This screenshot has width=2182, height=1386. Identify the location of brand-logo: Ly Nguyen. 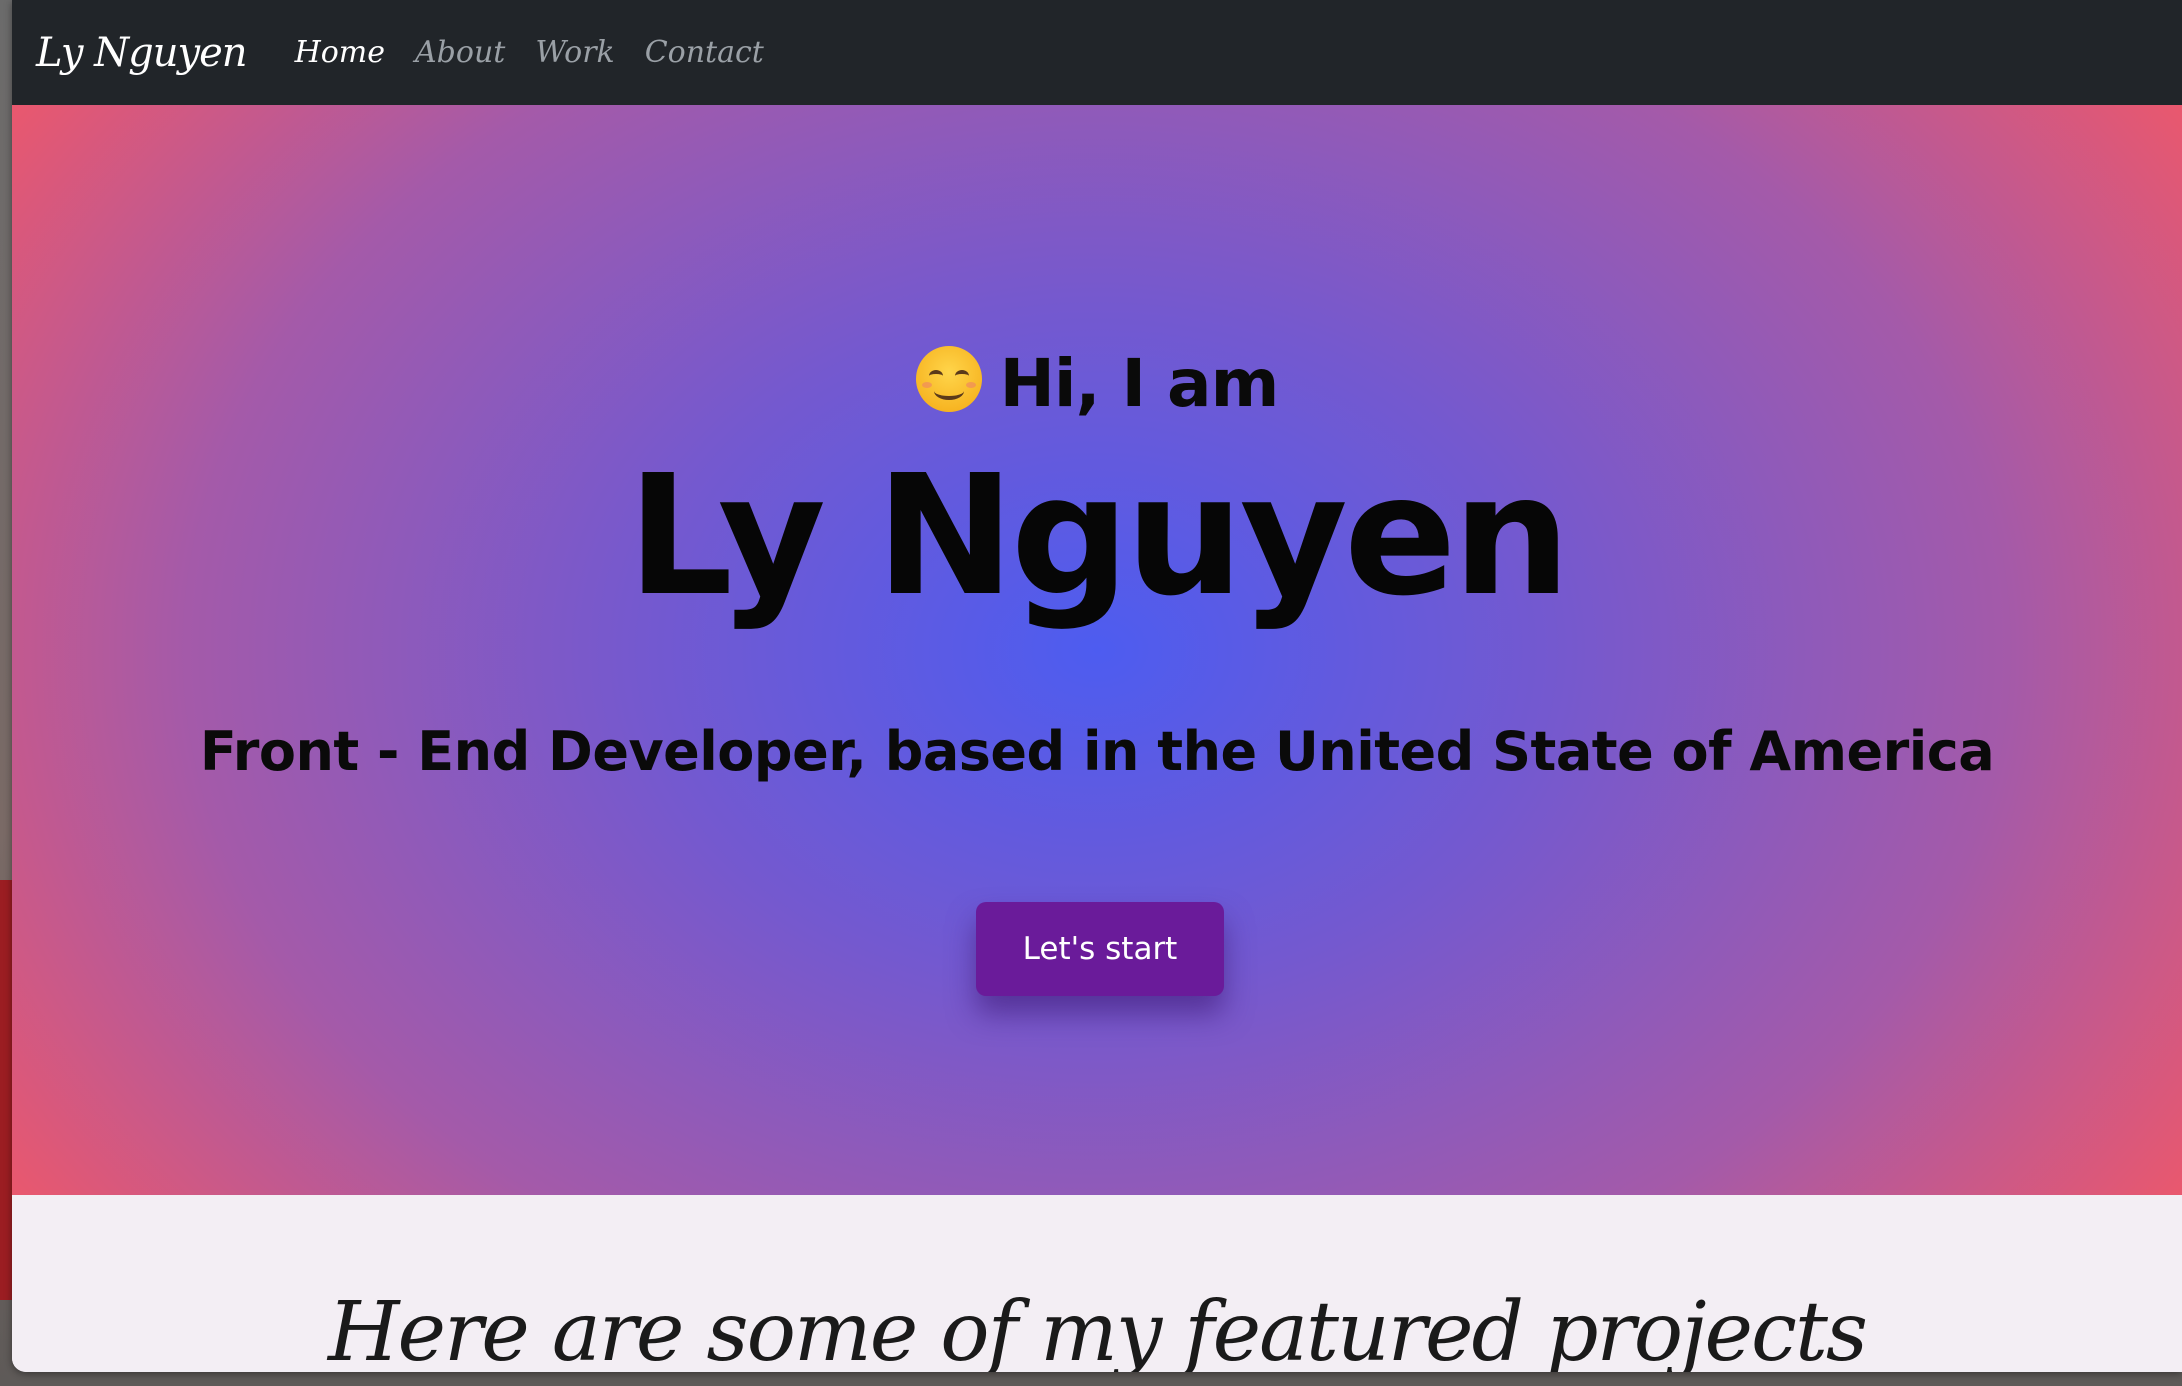
(142, 53).